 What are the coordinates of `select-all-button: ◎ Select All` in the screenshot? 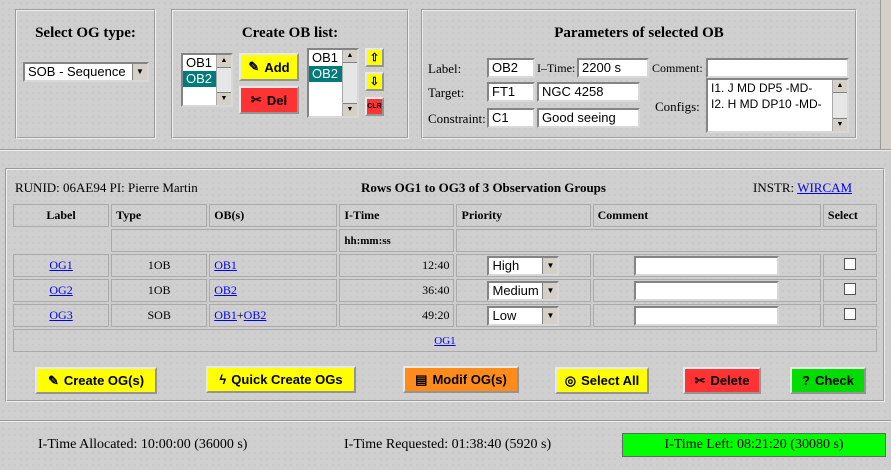 It's located at (602, 380).